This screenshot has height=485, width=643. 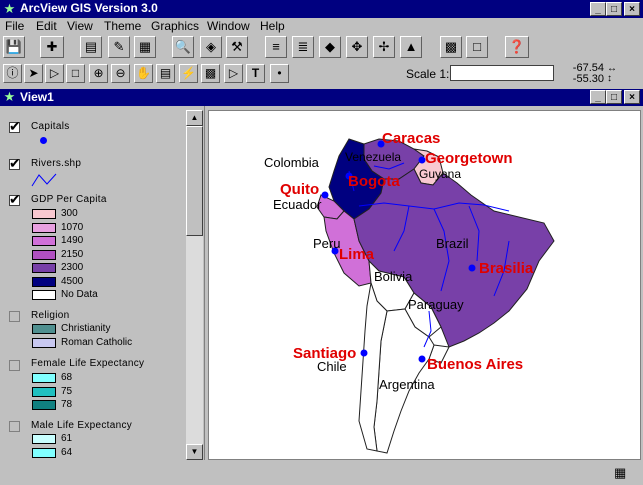 What do you see at coordinates (12, 73) in the screenshot?
I see `identify-tool: ⓘ` at bounding box center [12, 73].